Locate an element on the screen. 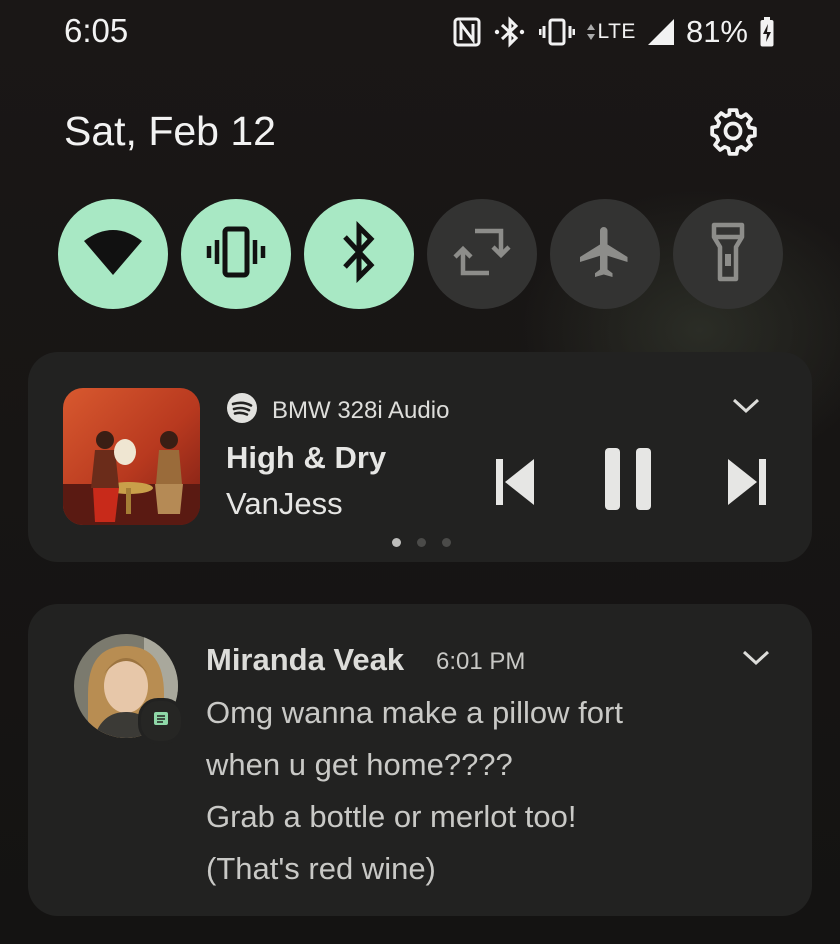 The width and height of the screenshot is (840, 944). vibrate-tile is located at coordinates (236, 254).